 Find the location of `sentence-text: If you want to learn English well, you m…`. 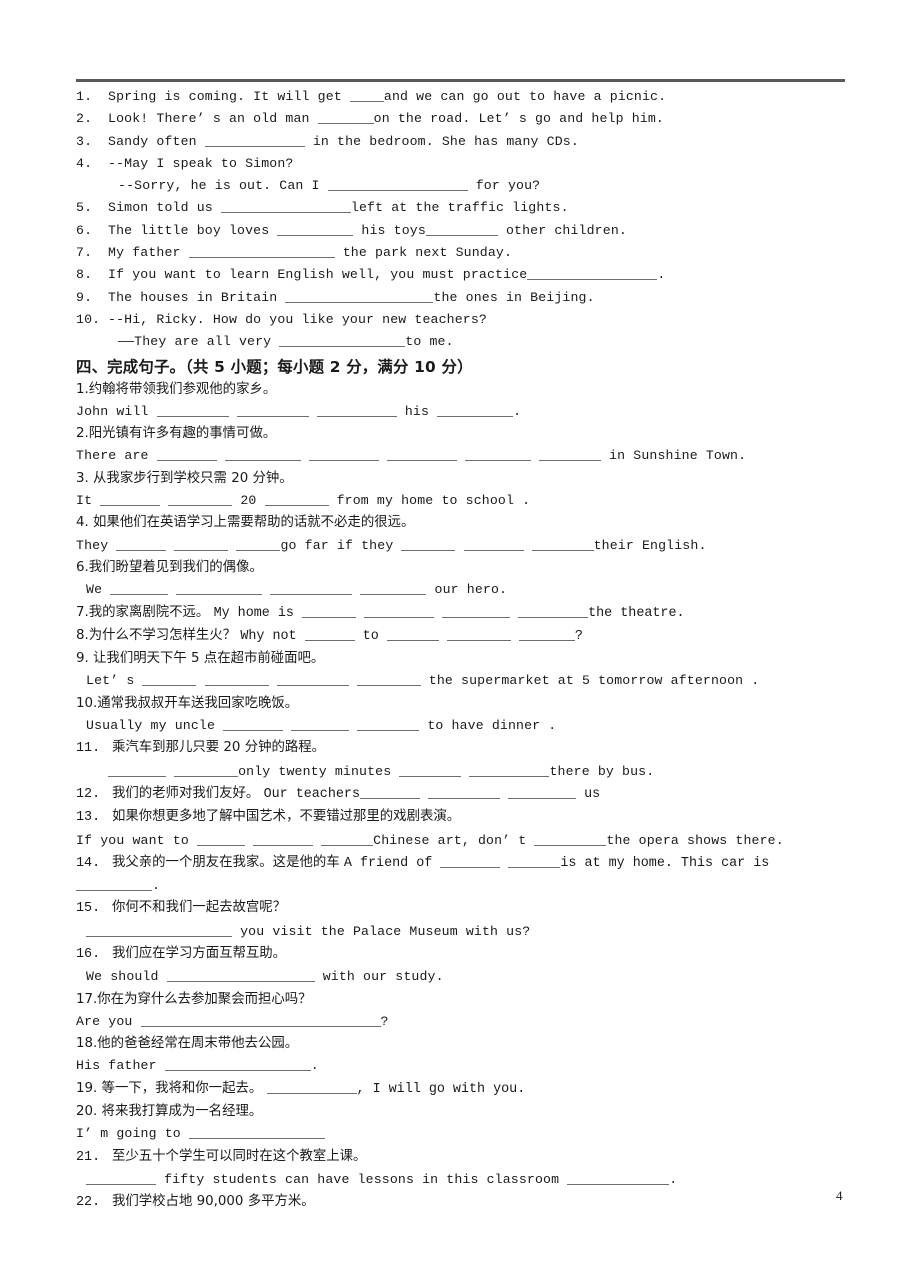

sentence-text: If you want to learn English well, you m… is located at coordinates (318, 275).